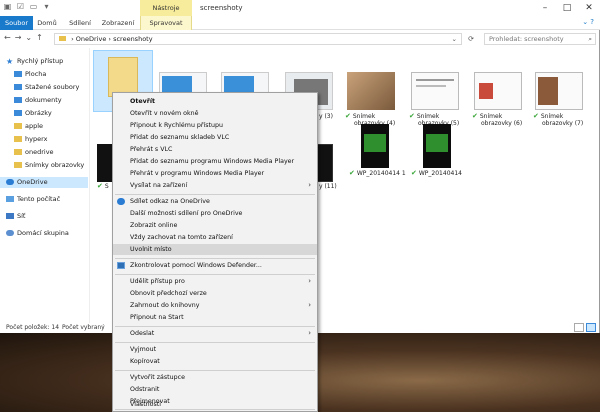 This screenshot has width=600, height=412. Describe the element at coordinates (215, 293) in the screenshot. I see `menu-item-obnovit-predchozi-verze: Obnovit předchozí verze` at that location.